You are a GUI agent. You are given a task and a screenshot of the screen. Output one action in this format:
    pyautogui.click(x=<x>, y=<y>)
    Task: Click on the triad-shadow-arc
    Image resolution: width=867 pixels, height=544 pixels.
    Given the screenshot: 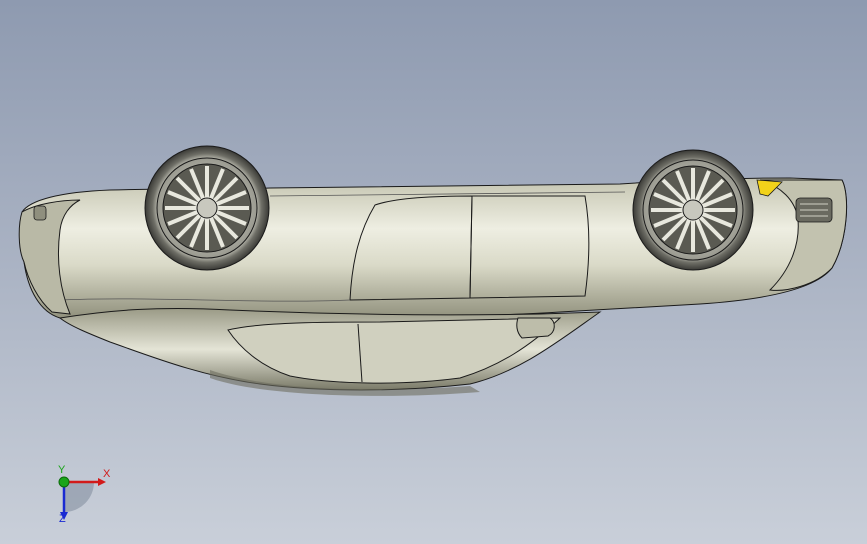 What is the action you would take?
    pyautogui.click(x=79, y=497)
    